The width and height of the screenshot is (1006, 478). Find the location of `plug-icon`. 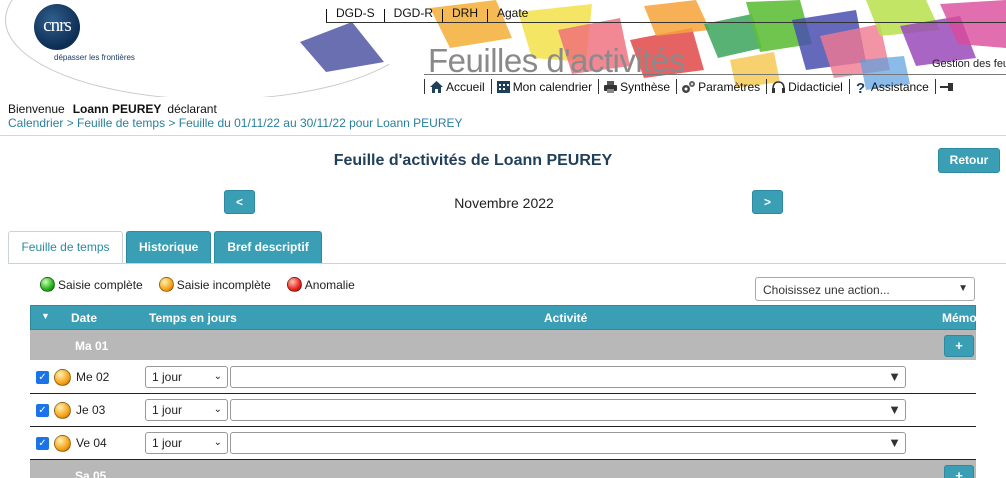

plug-icon is located at coordinates (946, 86).